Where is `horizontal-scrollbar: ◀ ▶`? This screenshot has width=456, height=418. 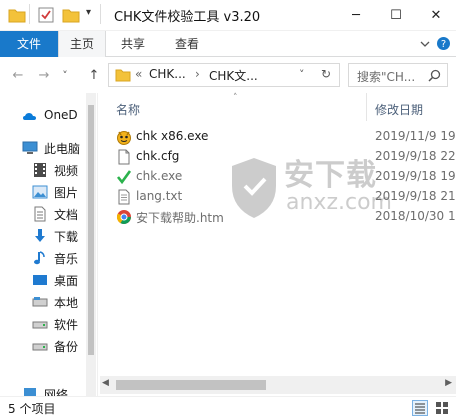
horizontal-scrollbar: ◀ ▶ is located at coordinates (278, 385).